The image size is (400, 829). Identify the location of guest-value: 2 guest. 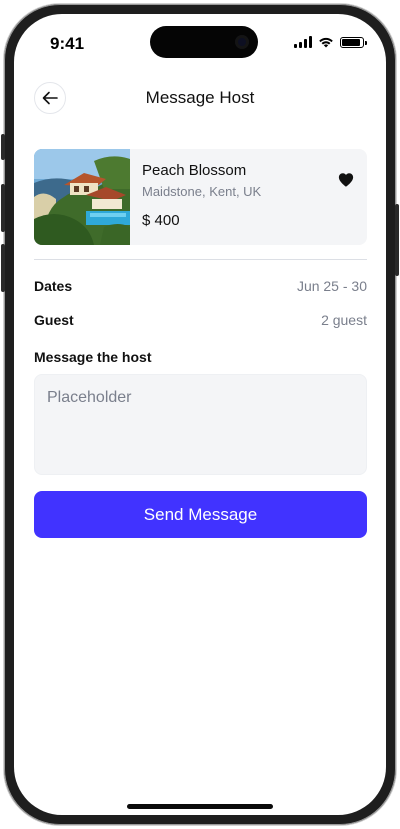
(344, 320).